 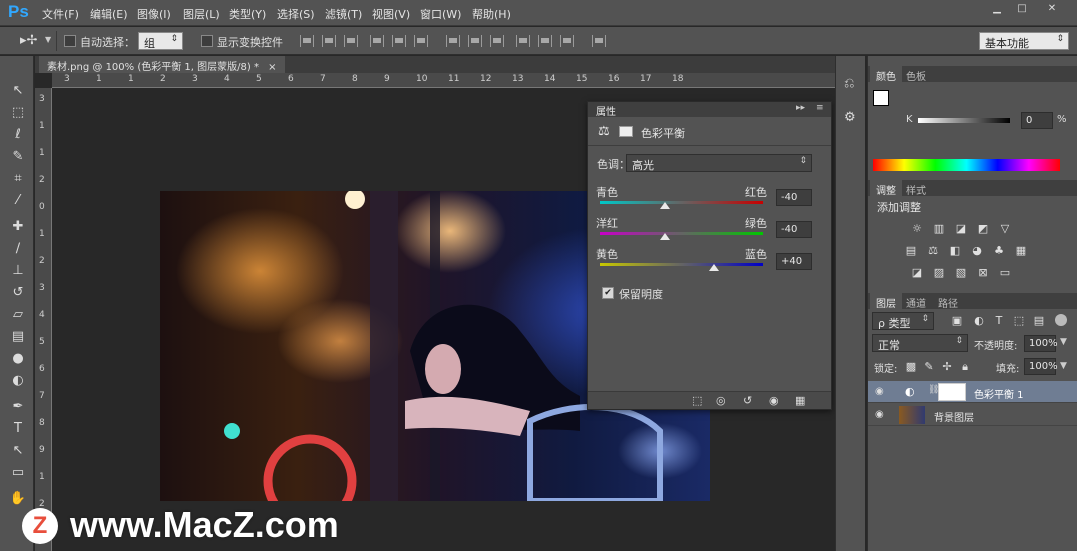 I want to click on filter-pixel-icon: ▣, so click(x=957, y=321).